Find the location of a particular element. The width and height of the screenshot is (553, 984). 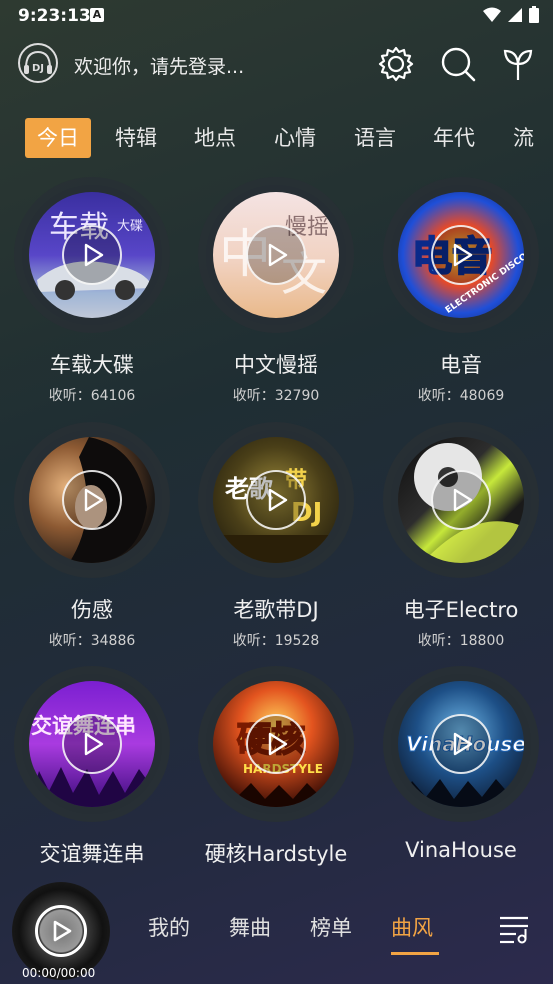

playlist-button is located at coordinates (515, 929).